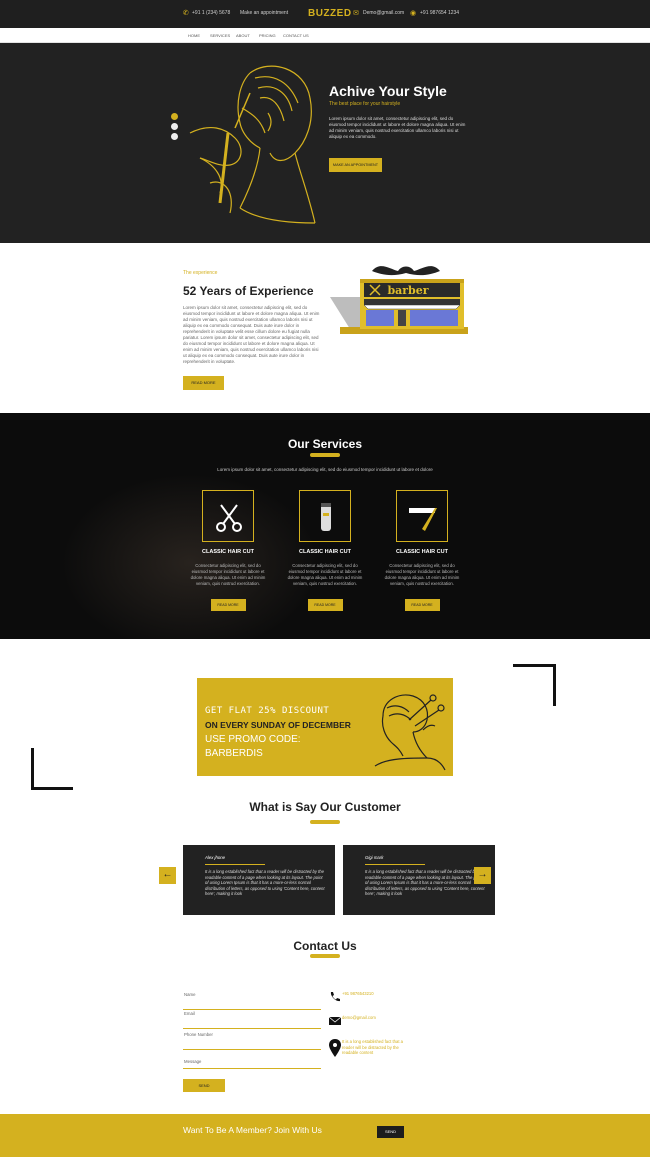 The width and height of the screenshot is (650, 1157). Describe the element at coordinates (388, 91) in the screenshot. I see `hero-title: Achive Your Style` at that location.